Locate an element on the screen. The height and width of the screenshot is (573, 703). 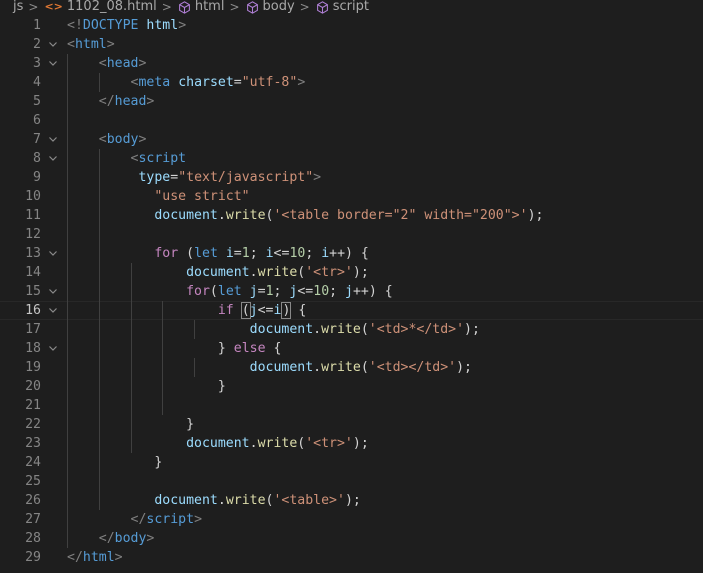
code-line: 4 <meta charset="utf-8"> is located at coordinates (351, 82).